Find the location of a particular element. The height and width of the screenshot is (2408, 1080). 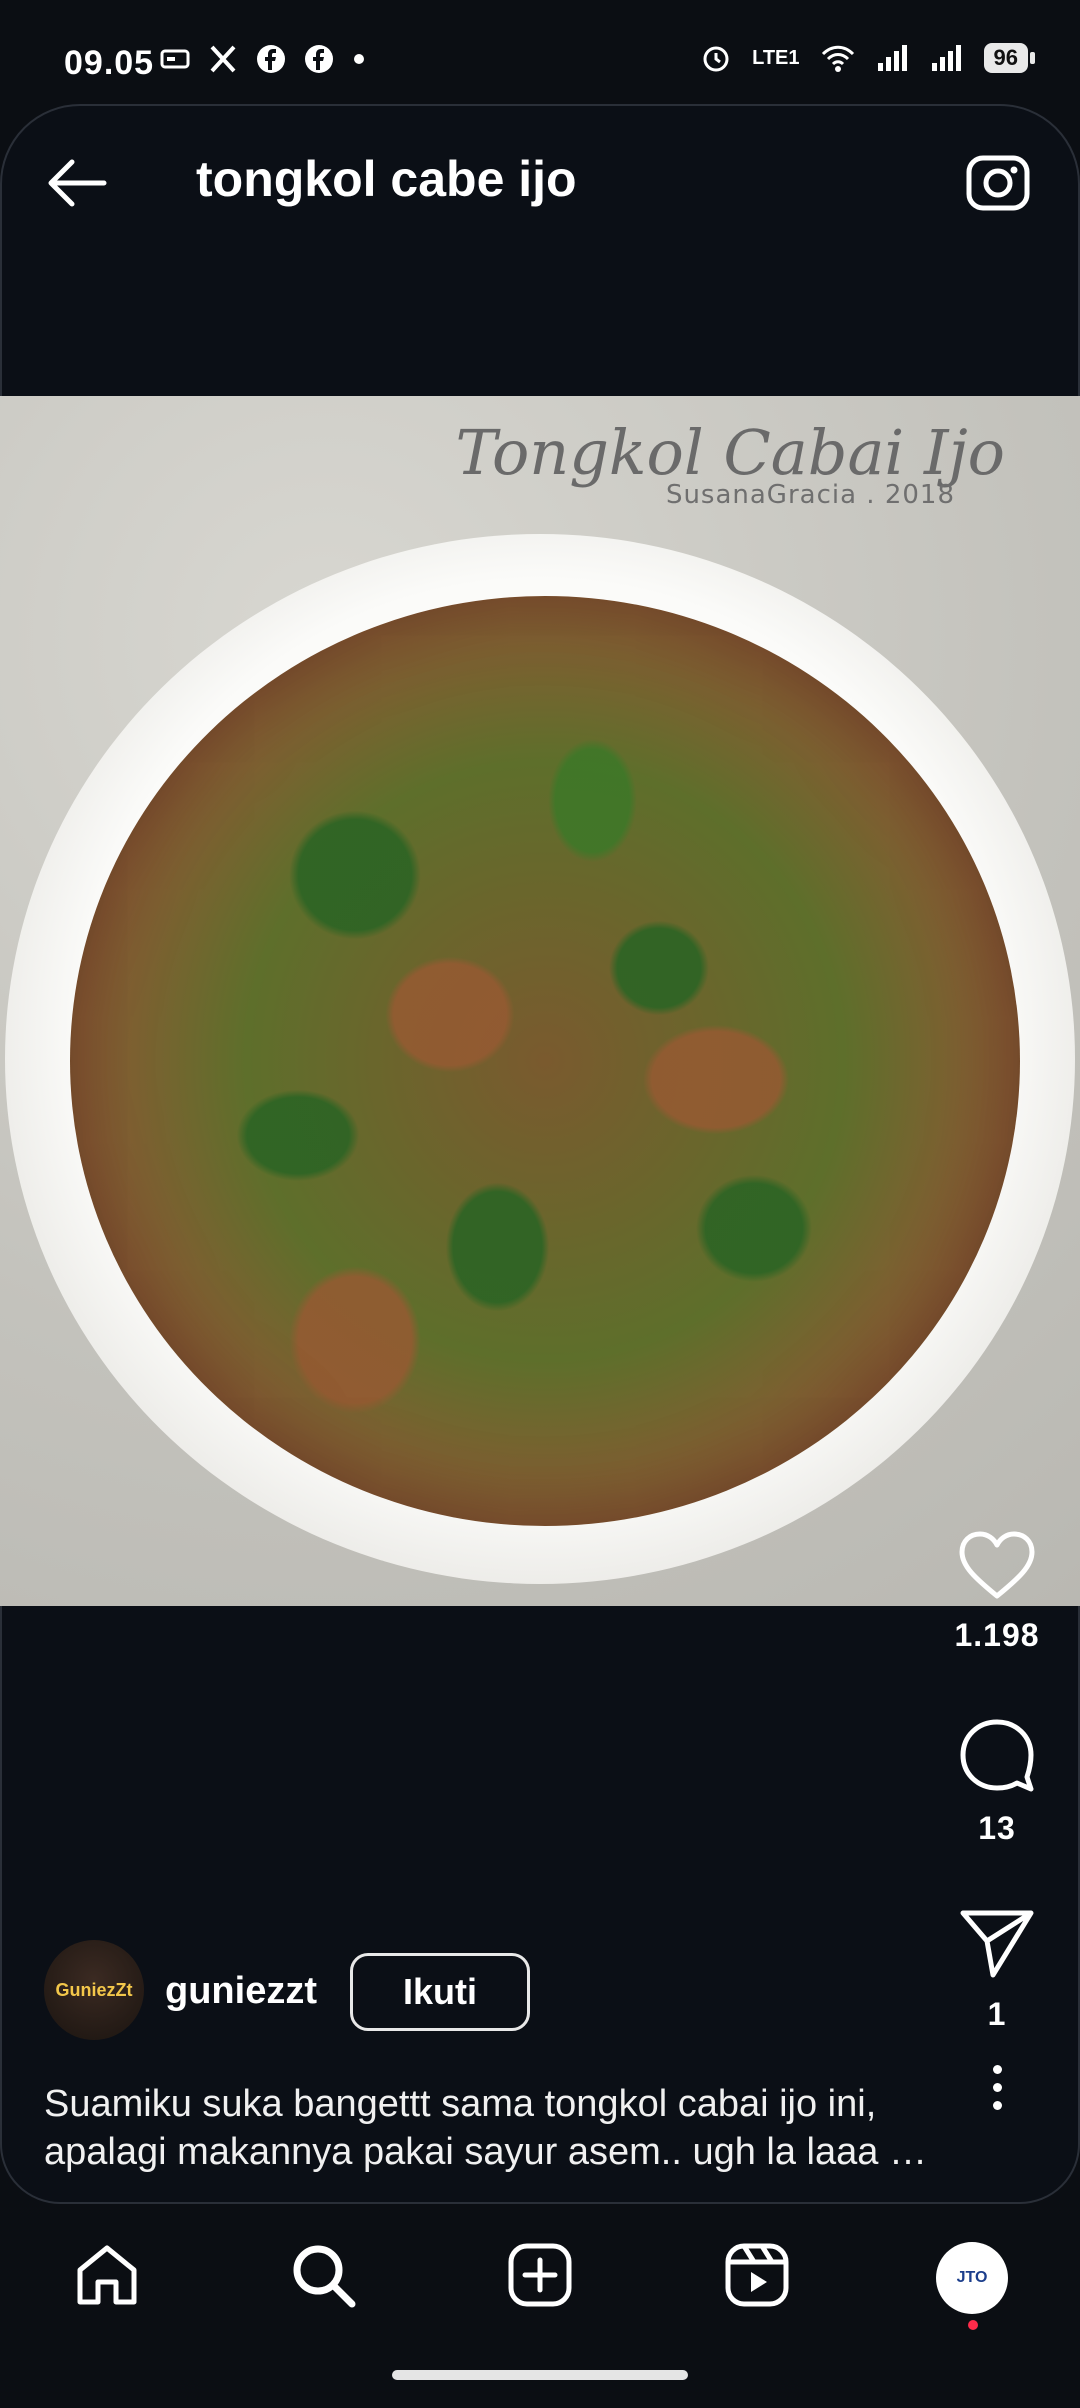

share-action: 1 is located at coordinates (997, 1969).